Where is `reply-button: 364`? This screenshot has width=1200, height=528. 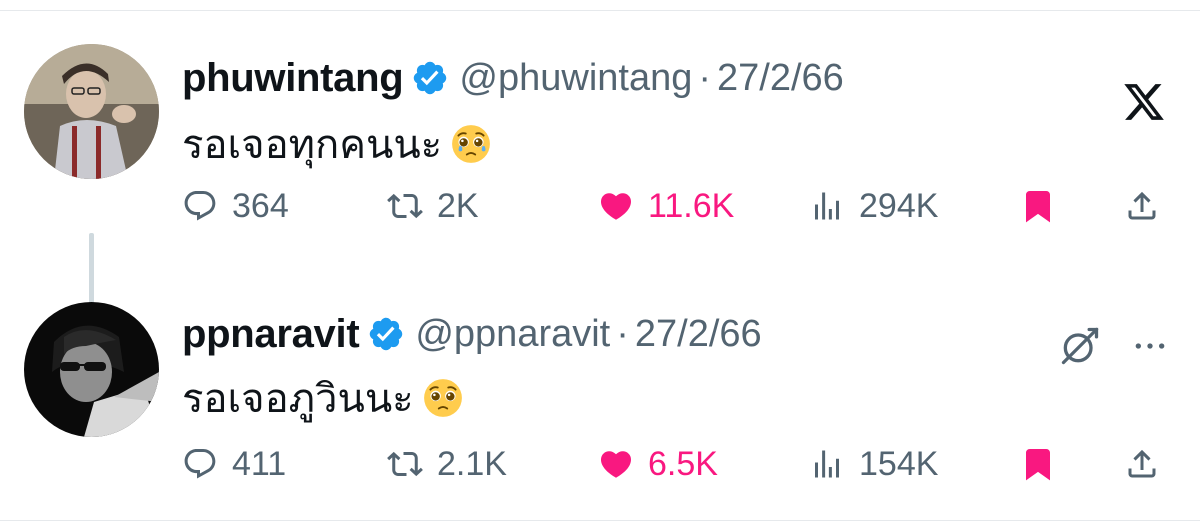
reply-button: 364 is located at coordinates (235, 206).